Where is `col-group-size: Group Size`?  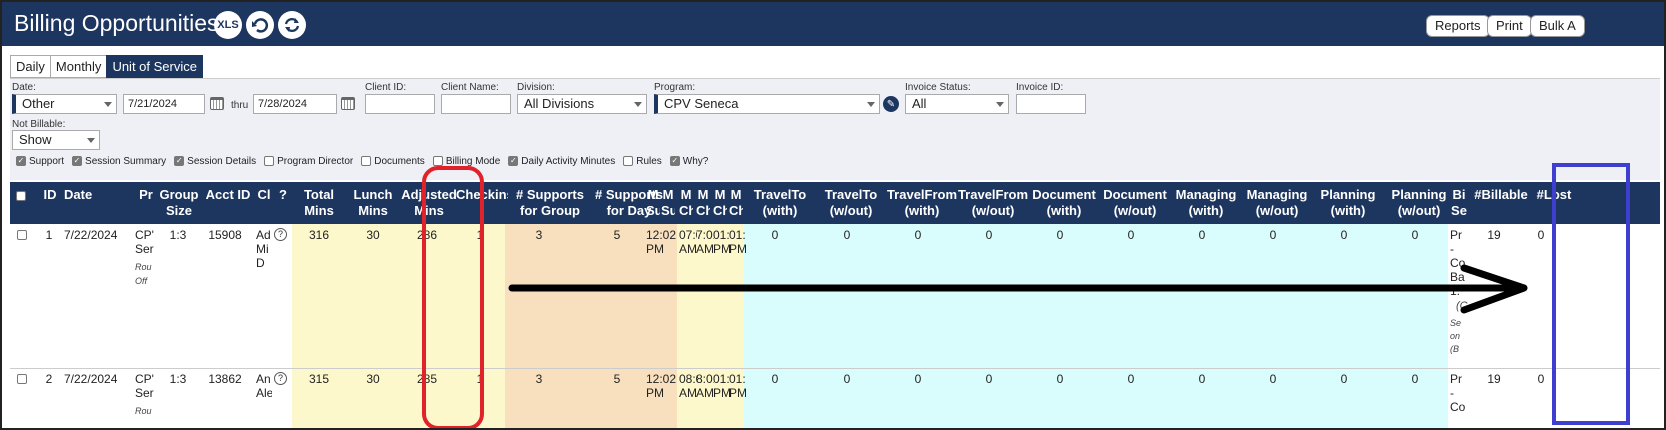 col-group-size: Group Size is located at coordinates (179, 203).